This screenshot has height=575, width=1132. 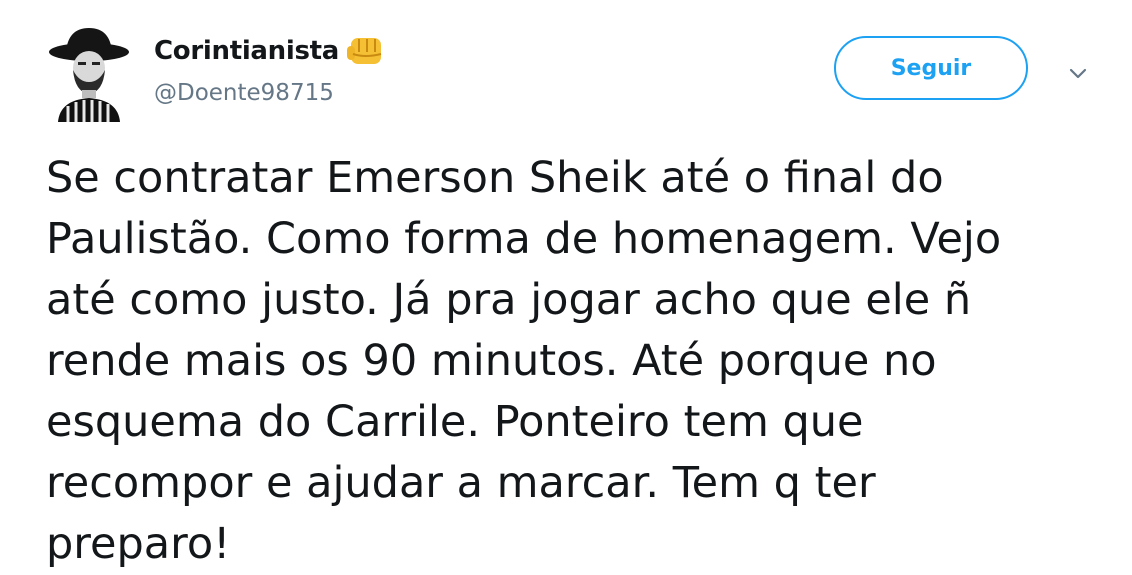 I want to click on avatar-image, so click(x=89, y=75).